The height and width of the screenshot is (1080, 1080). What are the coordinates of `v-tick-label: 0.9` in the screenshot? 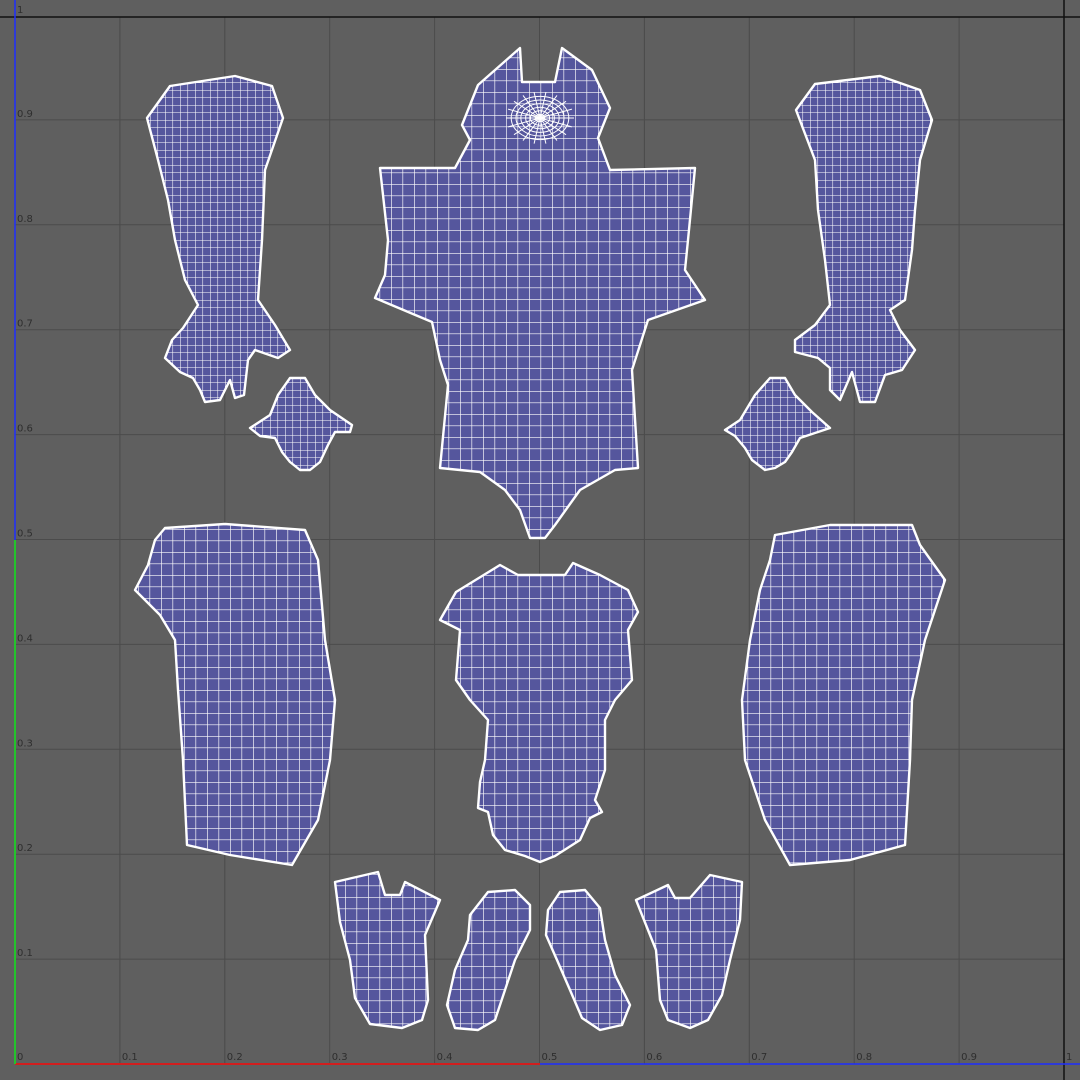 It's located at (25, 114).